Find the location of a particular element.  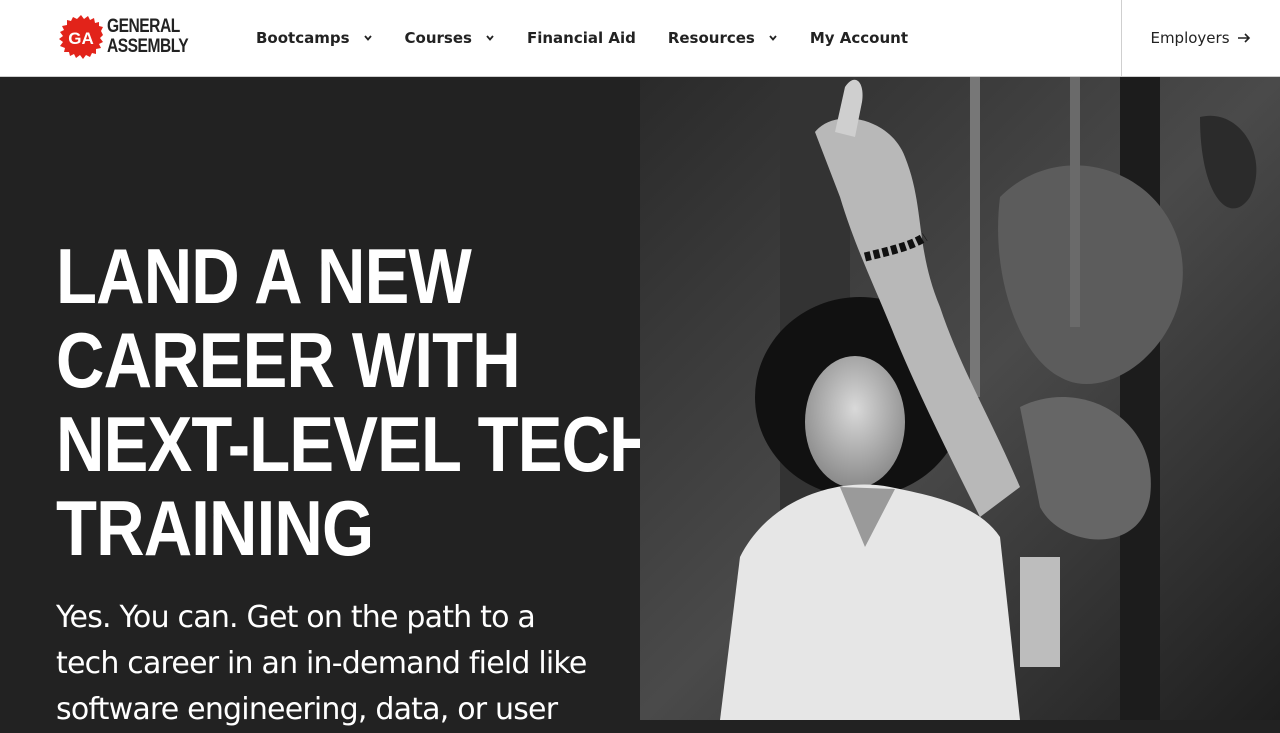

arrow-right-icon is located at coordinates (1244, 38).